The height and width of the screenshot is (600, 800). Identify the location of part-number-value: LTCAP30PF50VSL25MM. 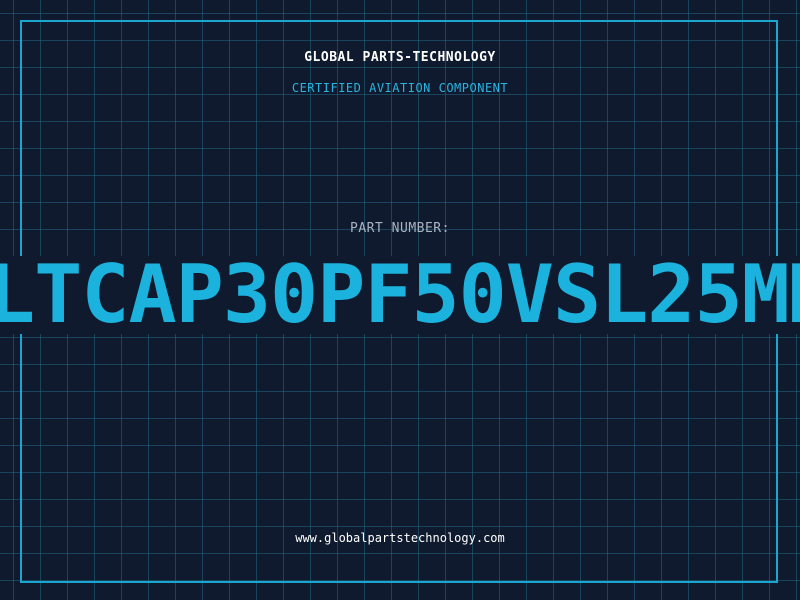
(400, 295).